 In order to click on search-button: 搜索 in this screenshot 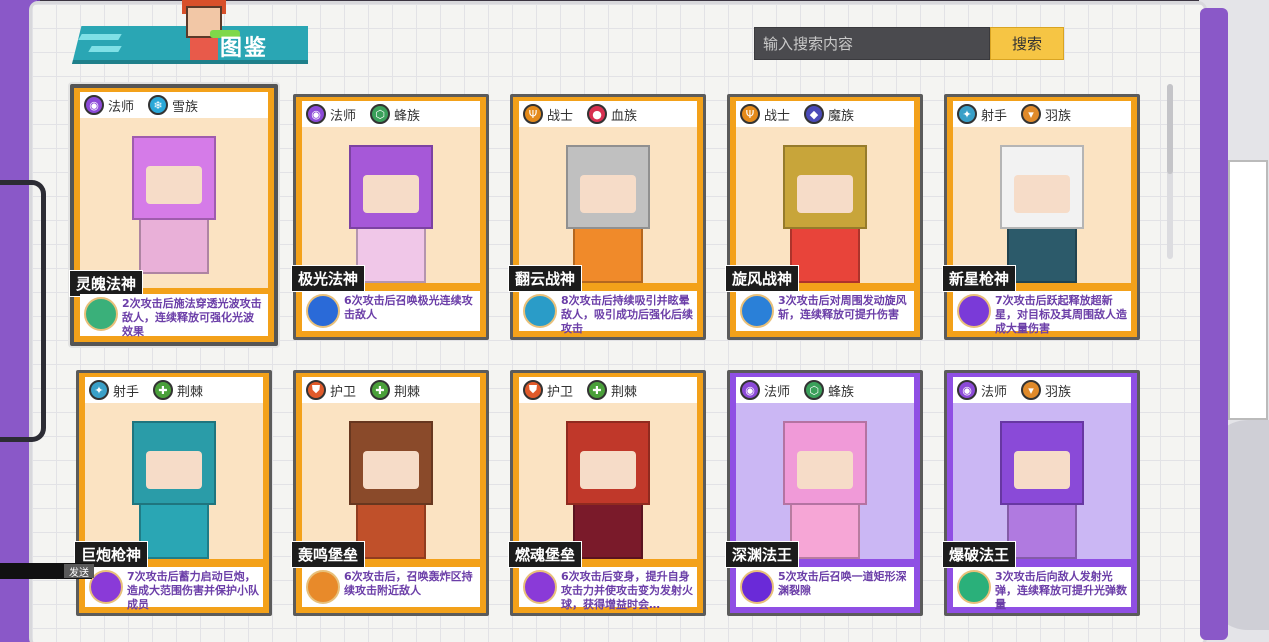, I will do `click(1027, 43)`.